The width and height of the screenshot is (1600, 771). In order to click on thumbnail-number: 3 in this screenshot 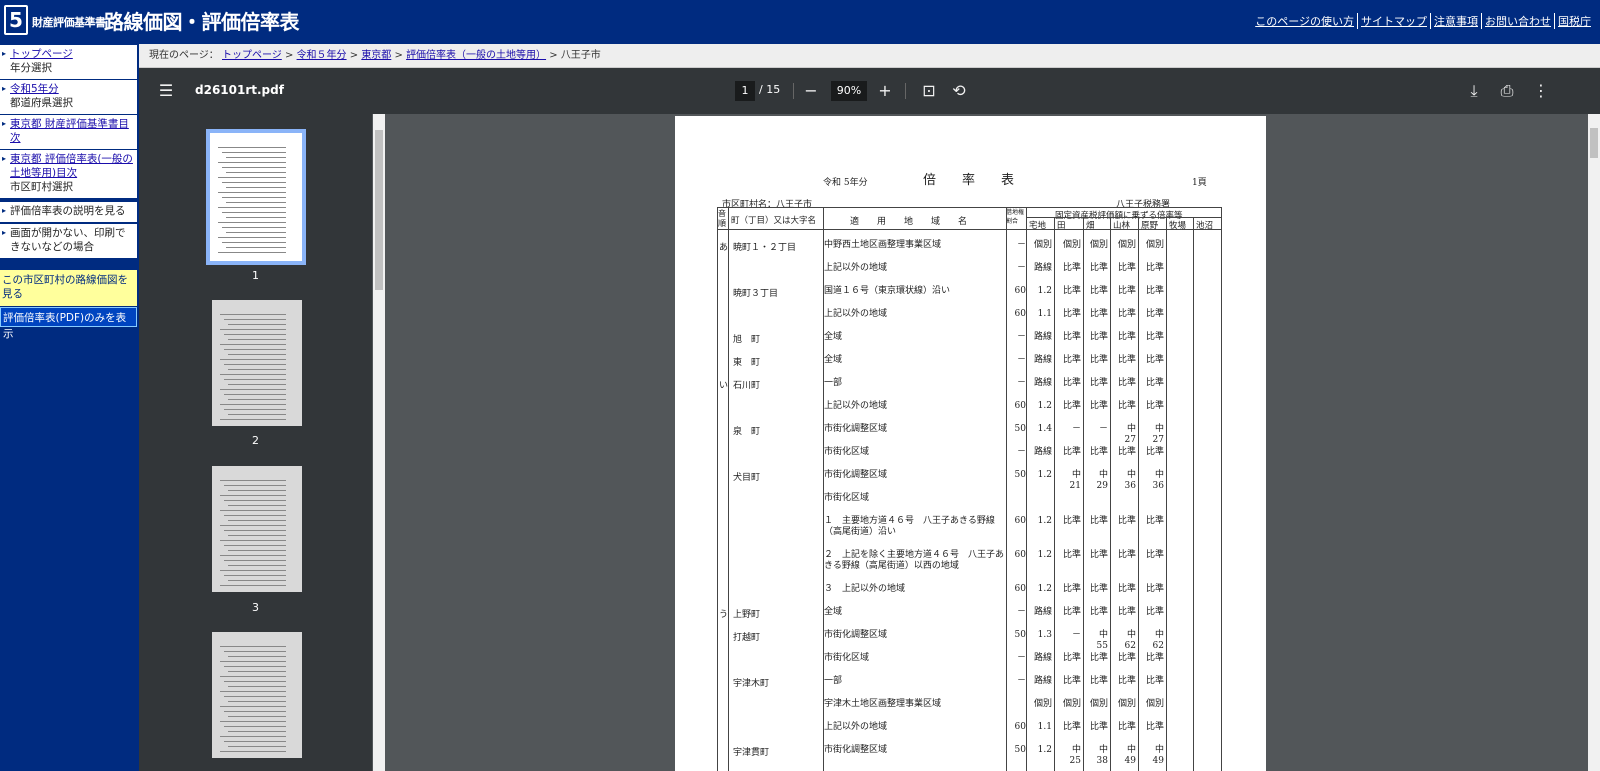, I will do `click(255, 607)`.